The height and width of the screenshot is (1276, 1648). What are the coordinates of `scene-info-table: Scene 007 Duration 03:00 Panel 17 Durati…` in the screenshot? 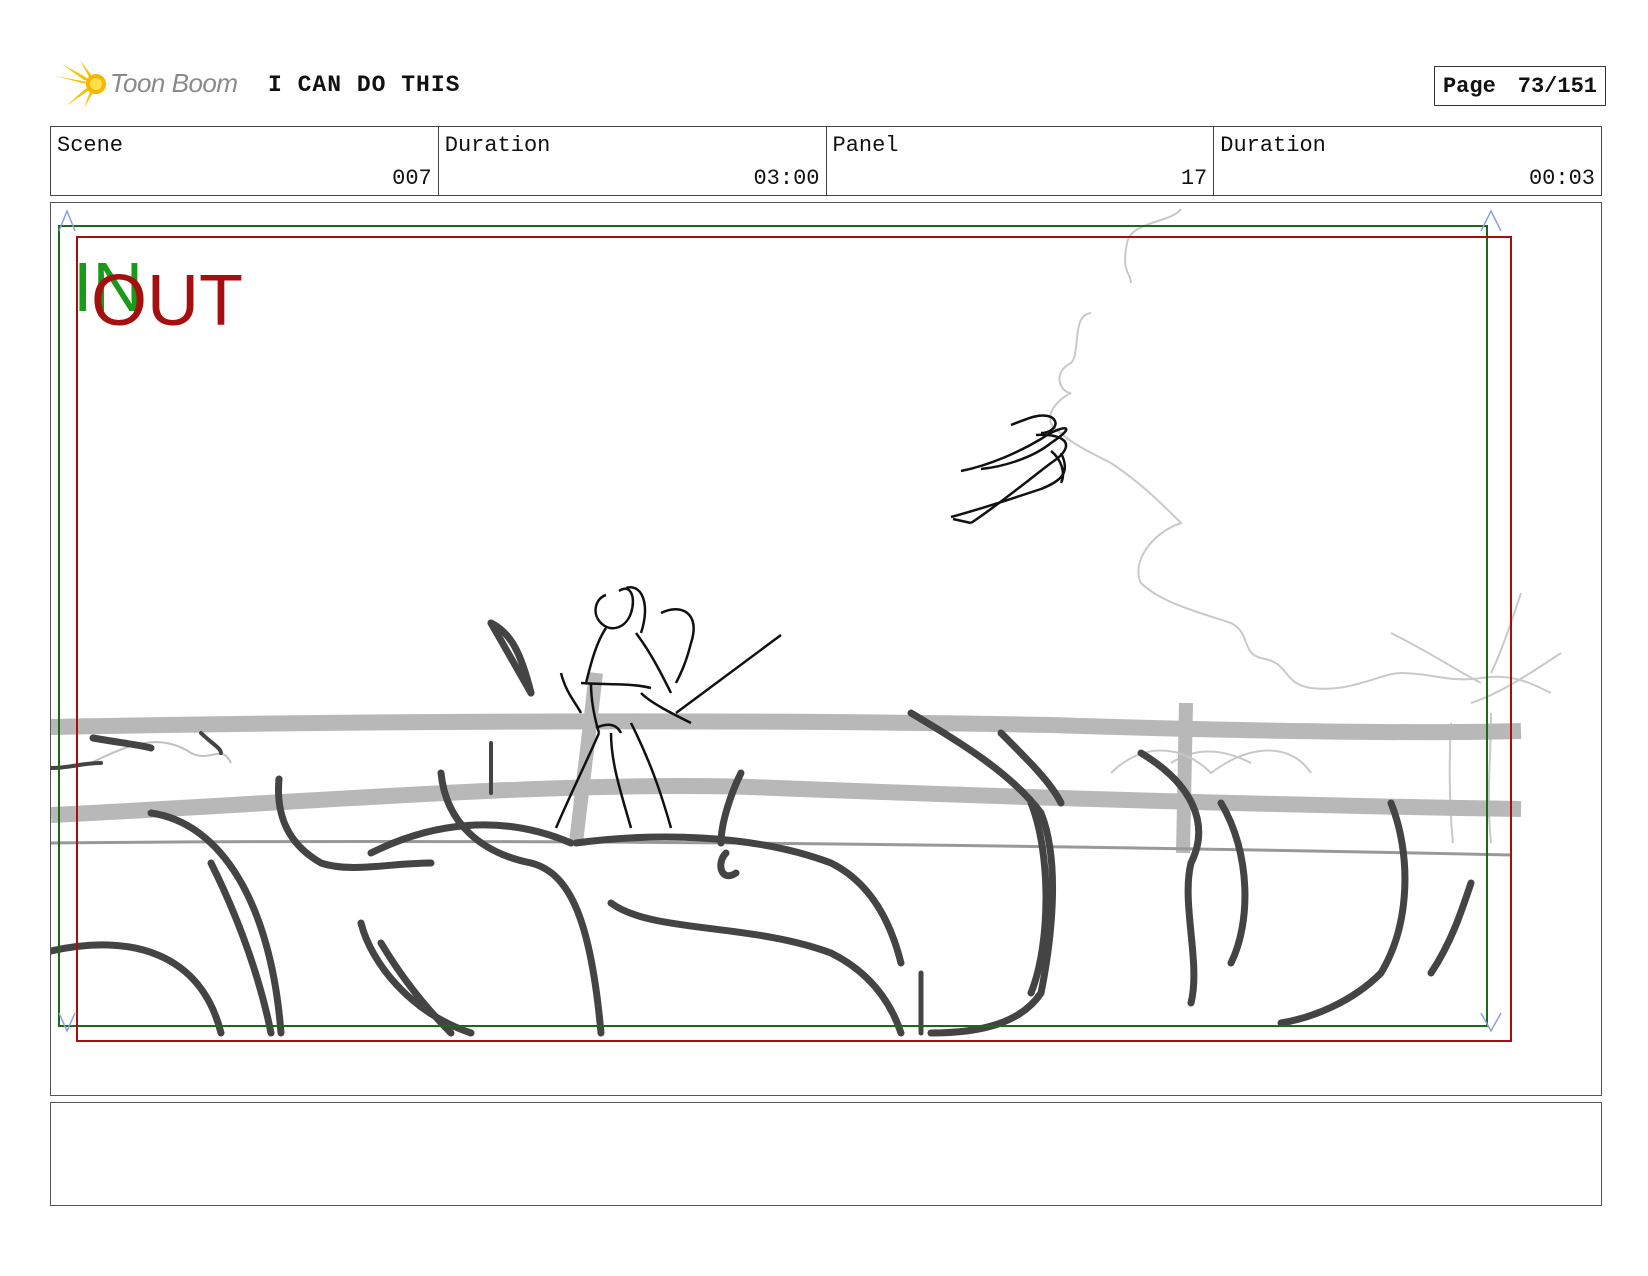 It's located at (826, 161).